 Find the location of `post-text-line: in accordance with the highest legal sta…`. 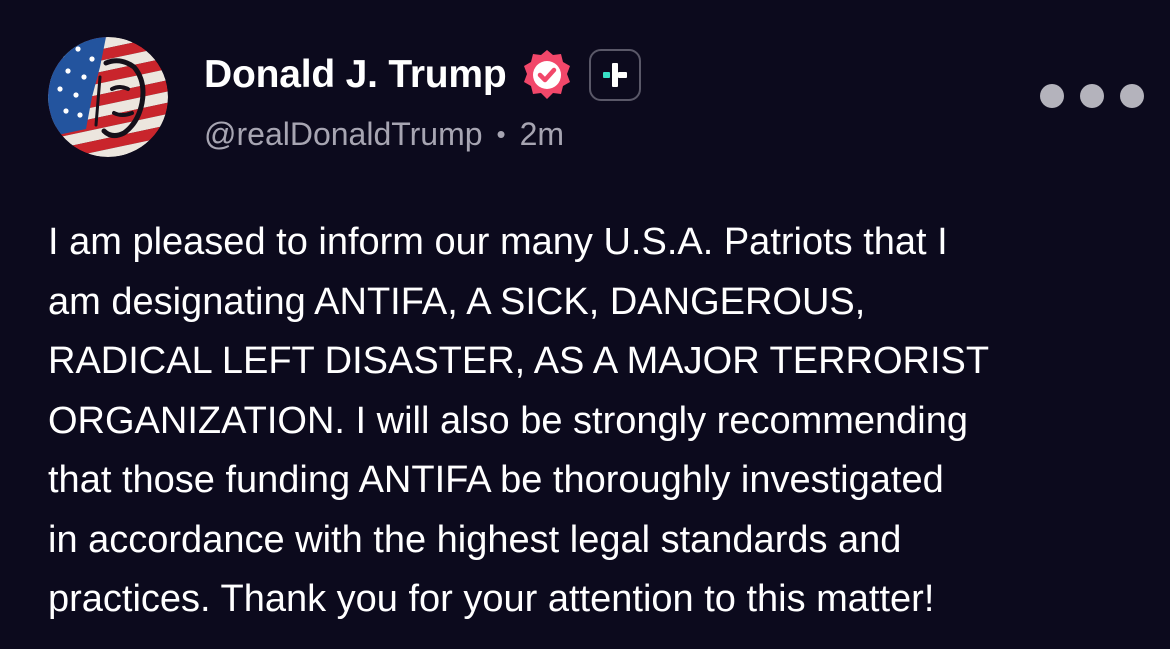

post-text-line: in accordance with the highest legal sta… is located at coordinates (475, 539).